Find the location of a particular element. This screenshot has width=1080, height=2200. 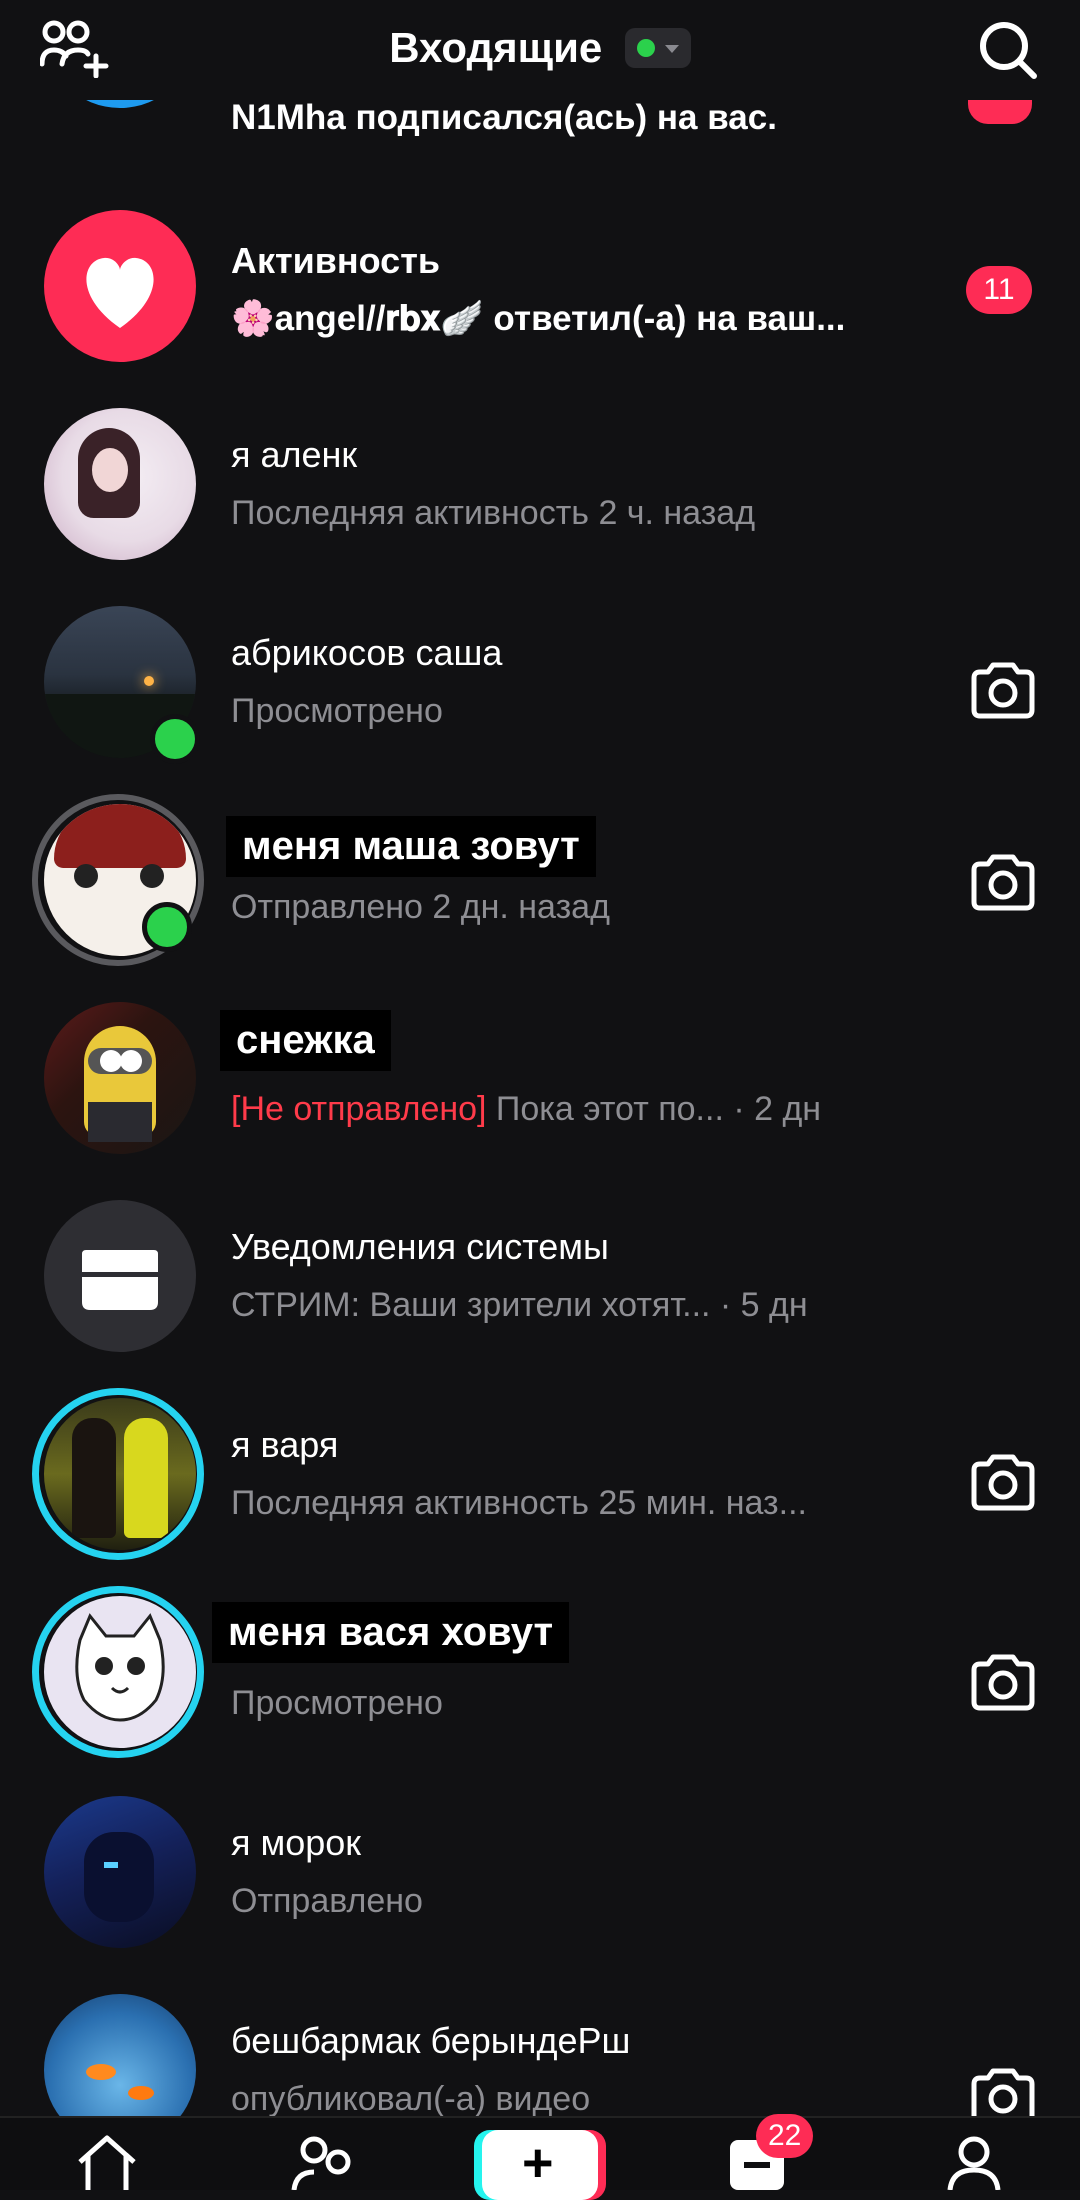

create-button: + is located at coordinates (540, 2165).